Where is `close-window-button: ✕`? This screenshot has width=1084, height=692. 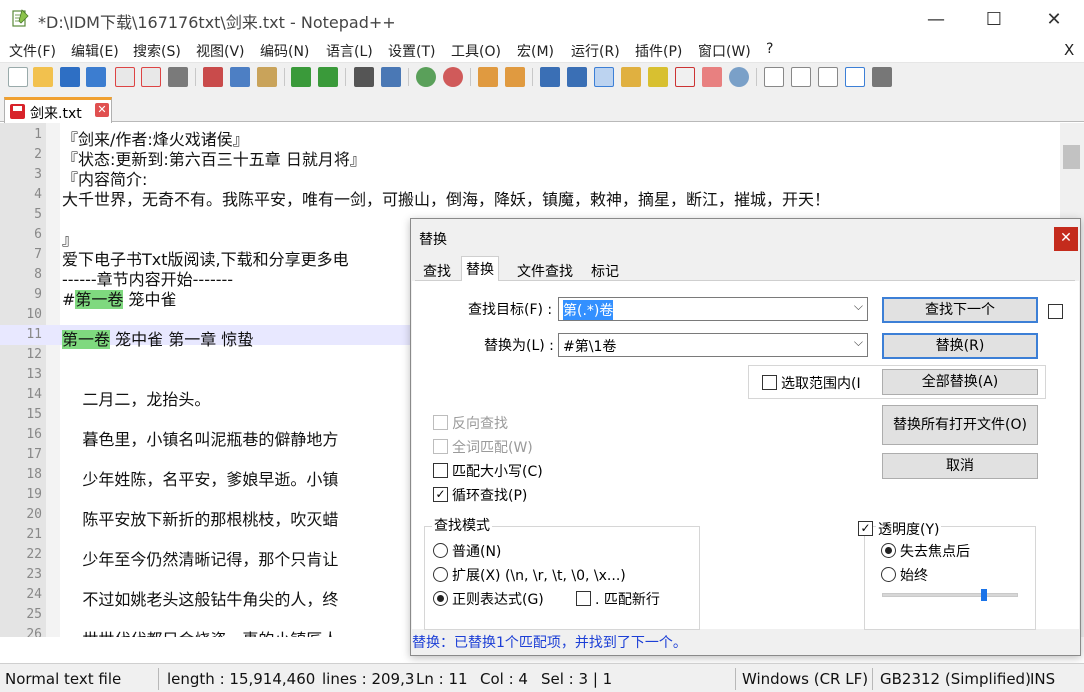 close-window-button: ✕ is located at coordinates (1054, 19).